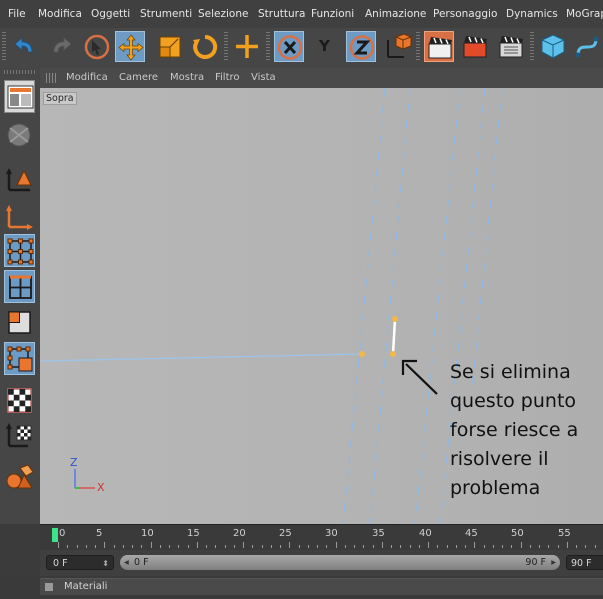  I want to click on slider-end-value: 90 F, so click(535, 562).